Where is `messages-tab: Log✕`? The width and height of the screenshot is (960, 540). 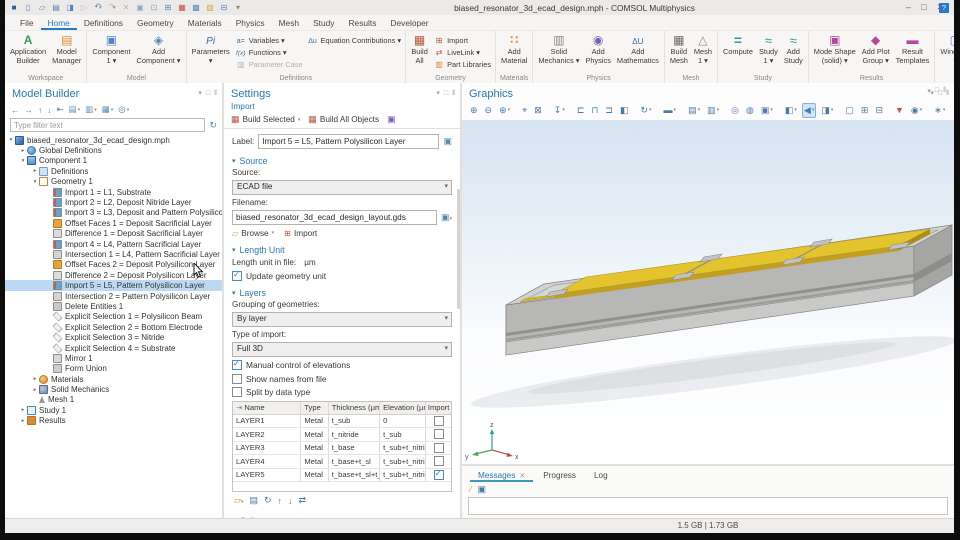
messages-tab: Log✕ is located at coordinates (601, 475).